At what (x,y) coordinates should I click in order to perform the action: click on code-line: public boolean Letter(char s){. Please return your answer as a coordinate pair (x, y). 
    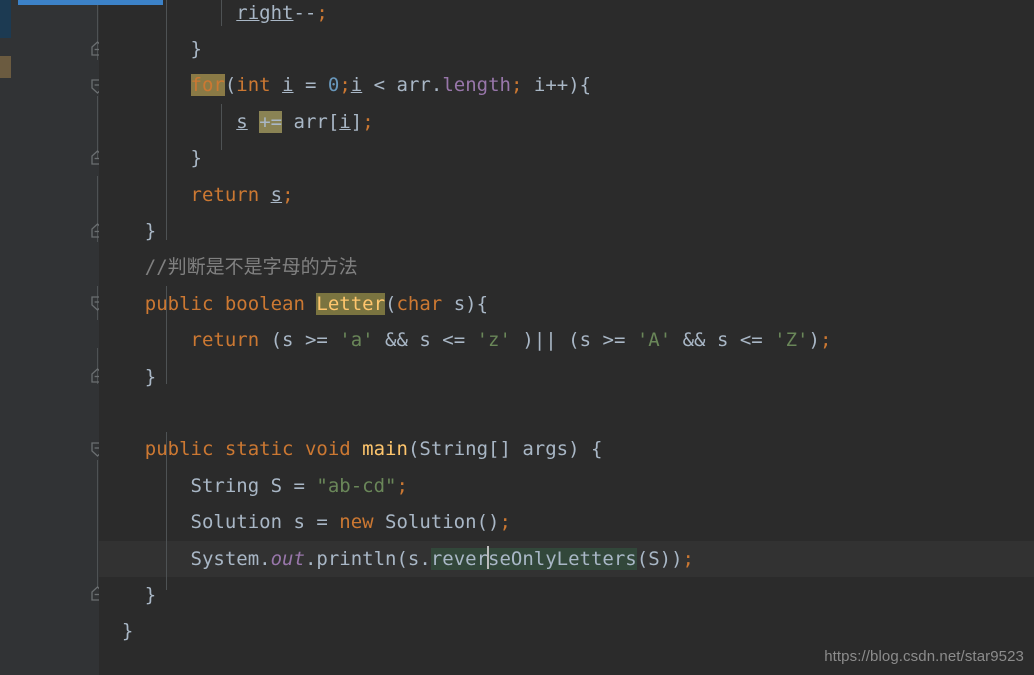
    Looking at the image, I should click on (566, 304).